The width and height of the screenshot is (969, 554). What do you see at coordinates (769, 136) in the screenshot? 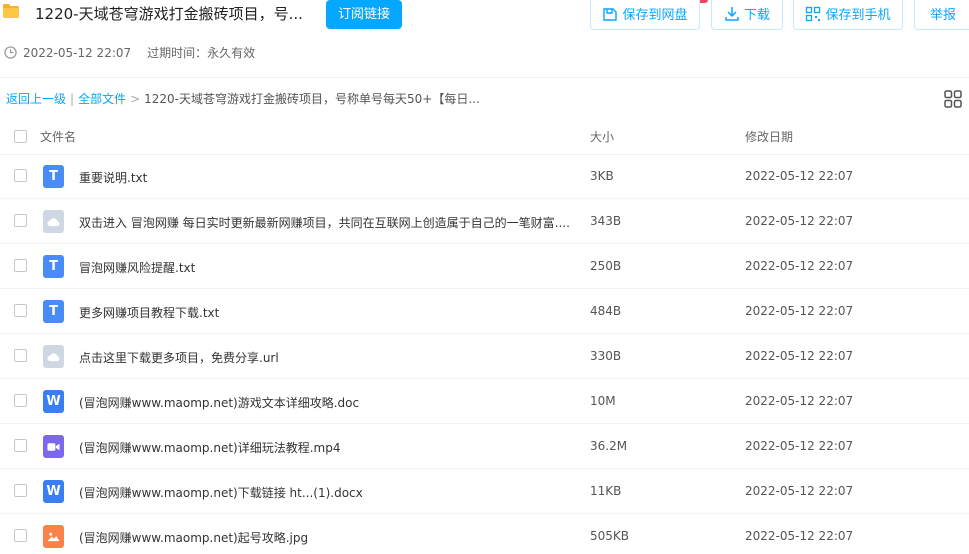
I see `column-date: 修改日期` at bounding box center [769, 136].